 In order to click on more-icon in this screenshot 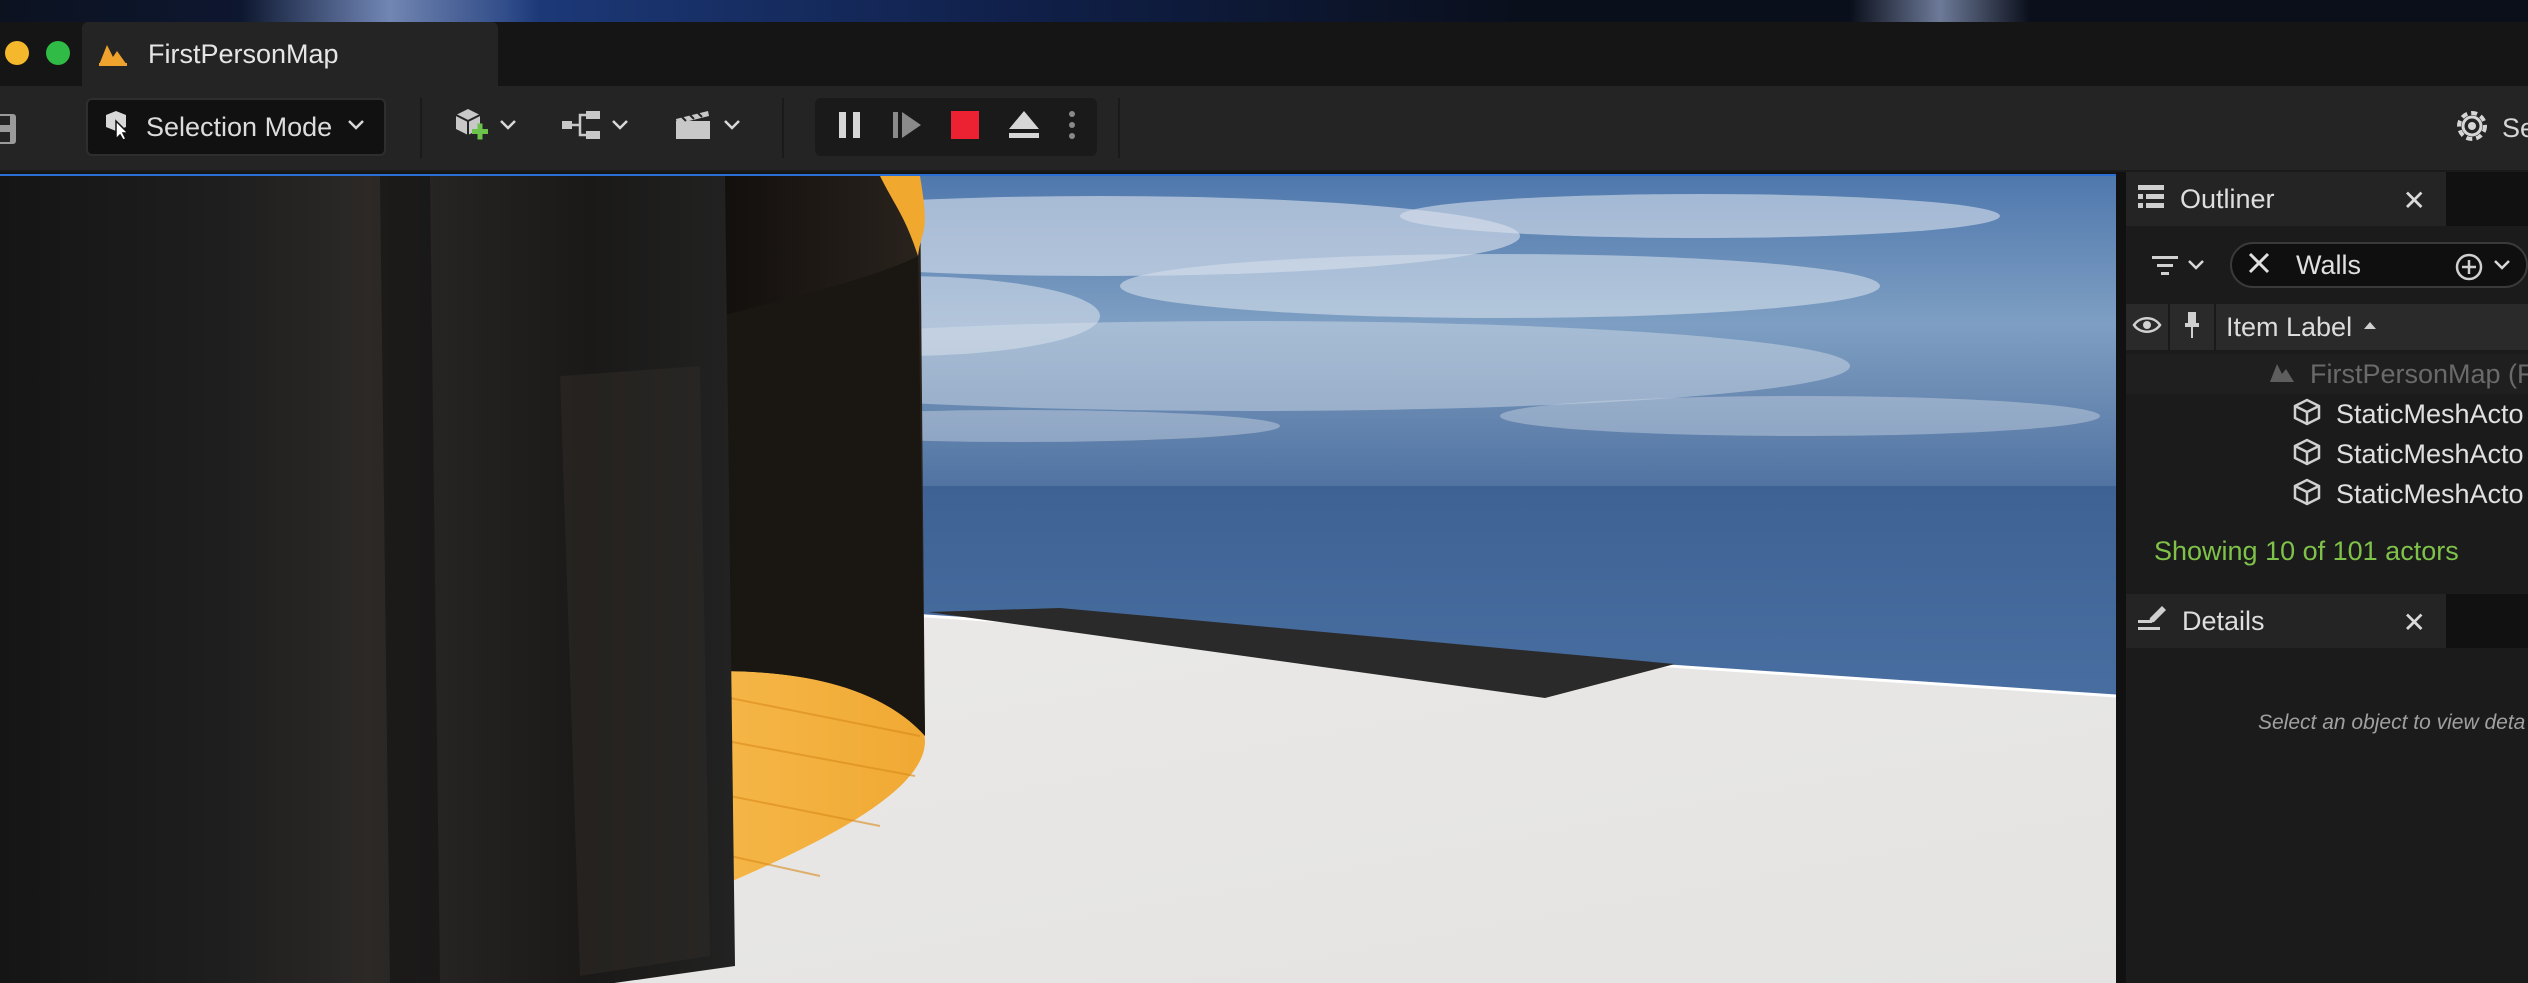, I will do `click(1072, 127)`.